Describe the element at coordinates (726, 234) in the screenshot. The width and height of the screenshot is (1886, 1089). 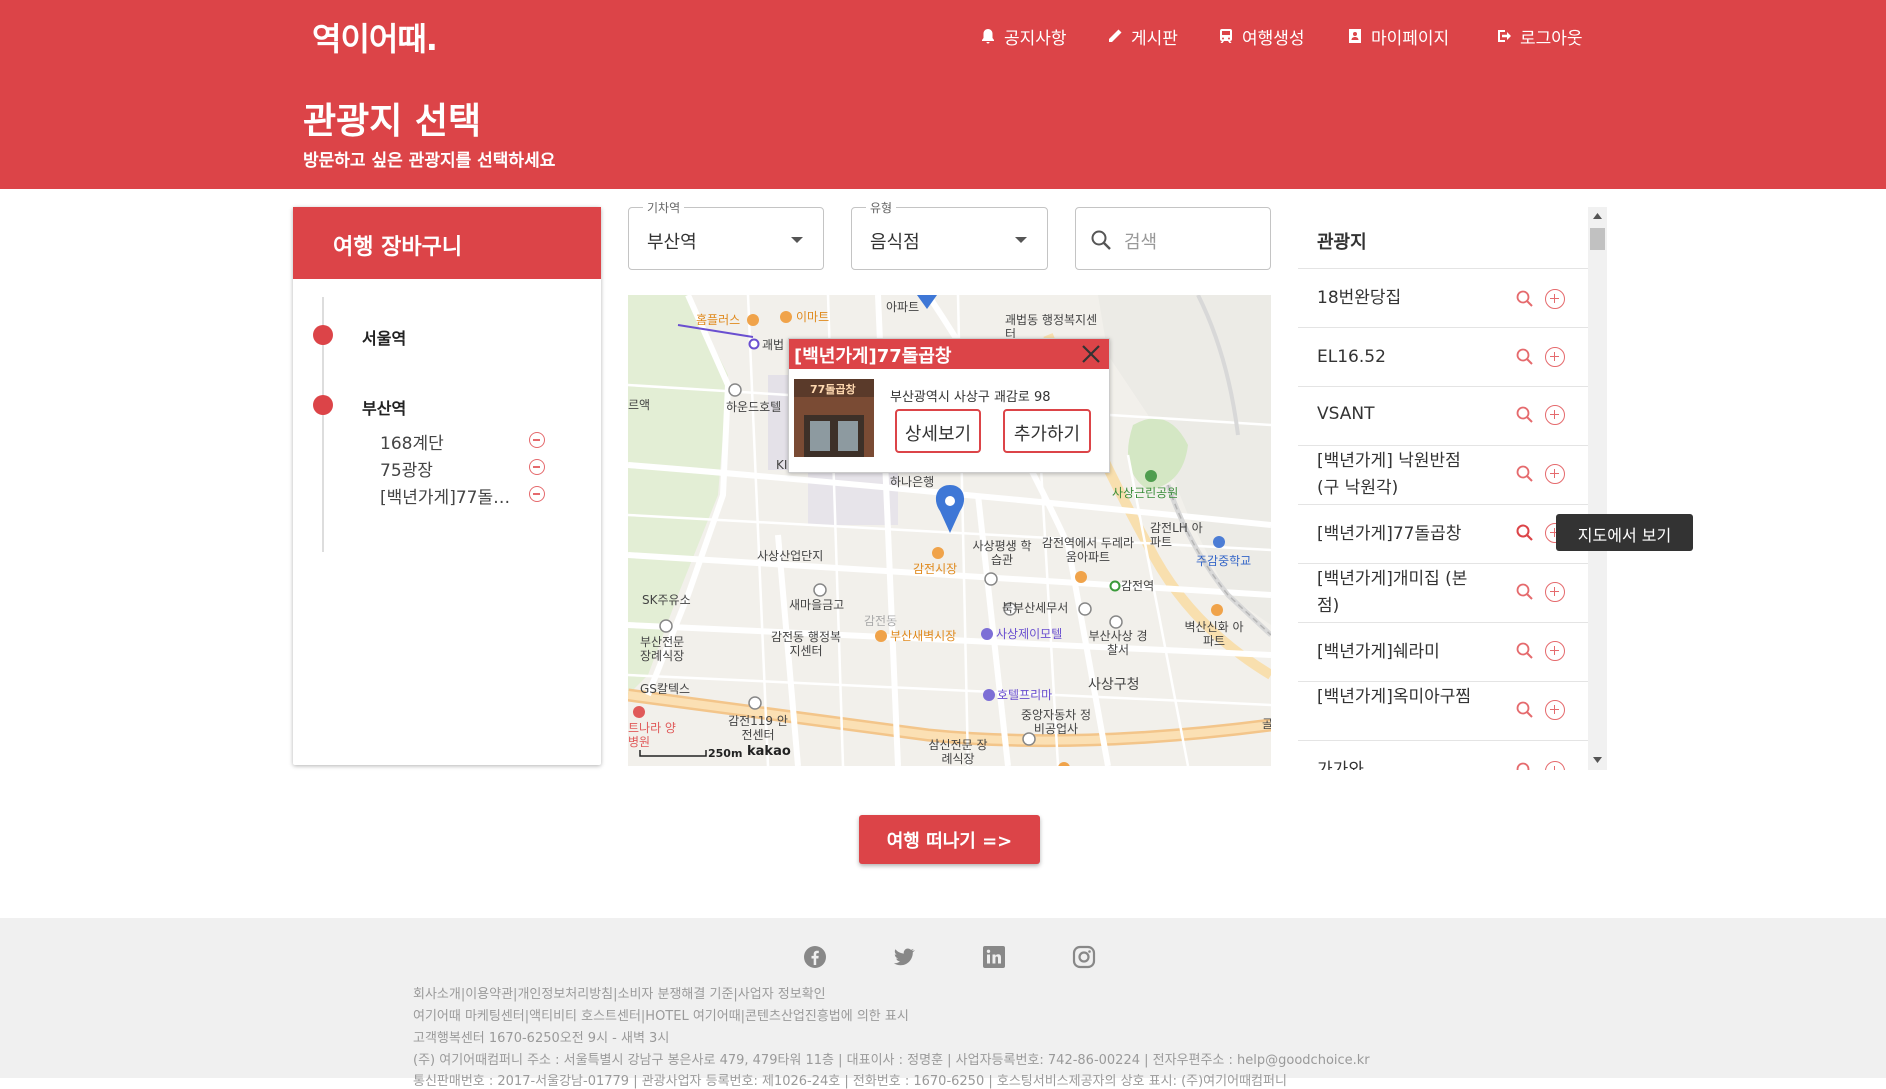
I see `station-select: 기차역 부산역` at that location.